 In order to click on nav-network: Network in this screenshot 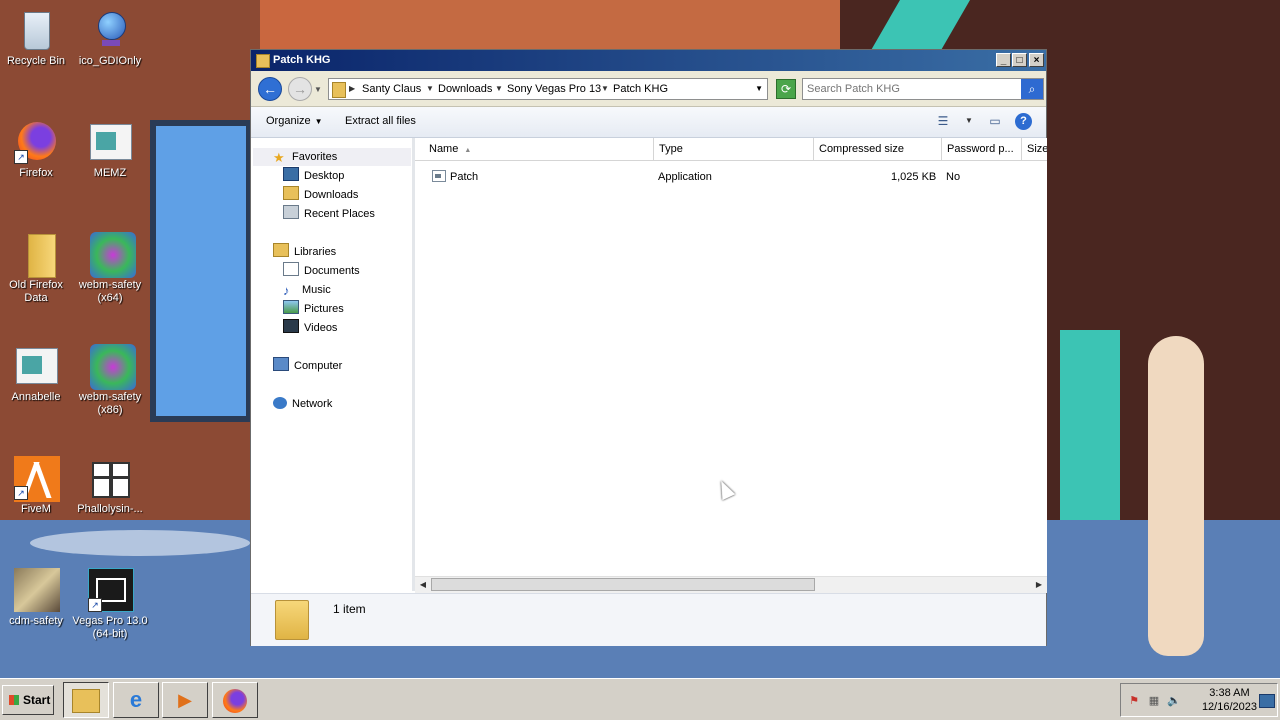, I will do `click(302, 404)`.